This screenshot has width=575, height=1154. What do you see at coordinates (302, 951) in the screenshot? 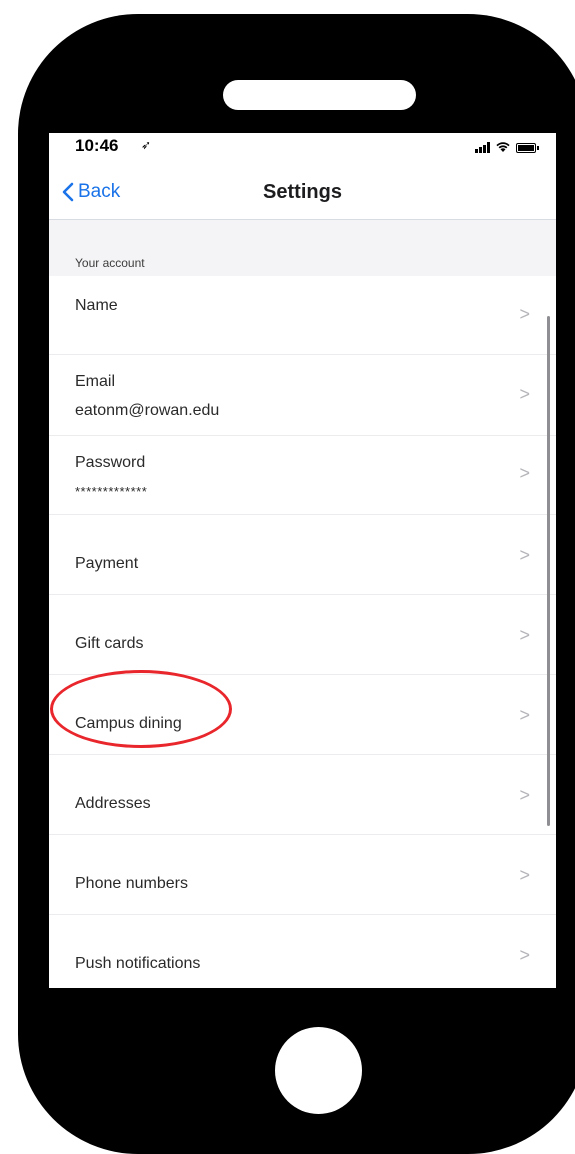
I see `settings-row-push-notifications: Push notifications >` at bounding box center [302, 951].